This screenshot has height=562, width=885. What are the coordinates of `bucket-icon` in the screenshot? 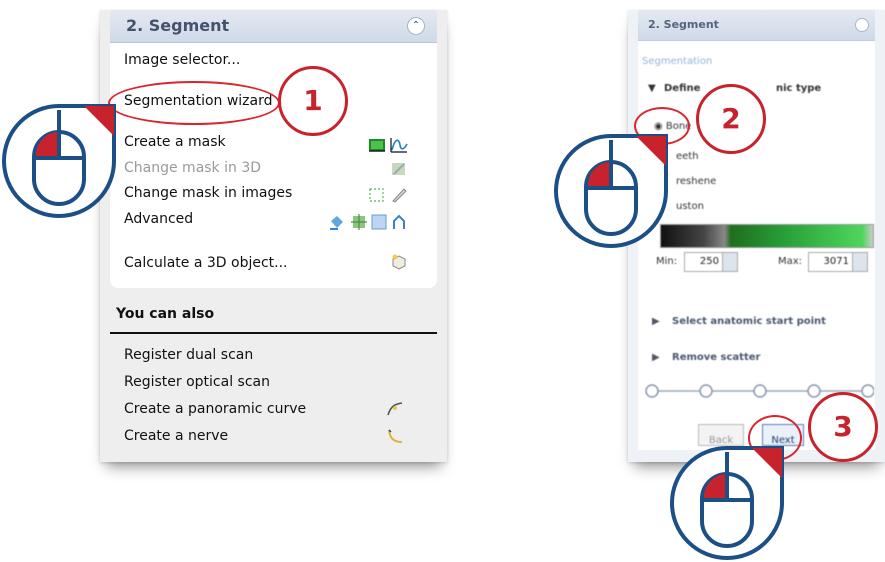 It's located at (337, 222).